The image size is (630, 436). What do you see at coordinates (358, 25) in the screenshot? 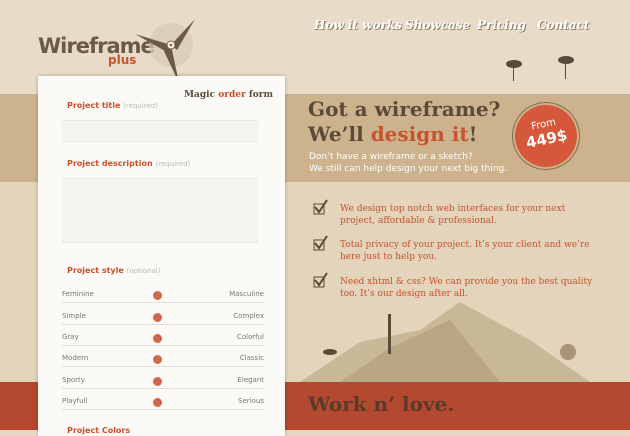
I see `nav-how-it-works: How it works` at bounding box center [358, 25].